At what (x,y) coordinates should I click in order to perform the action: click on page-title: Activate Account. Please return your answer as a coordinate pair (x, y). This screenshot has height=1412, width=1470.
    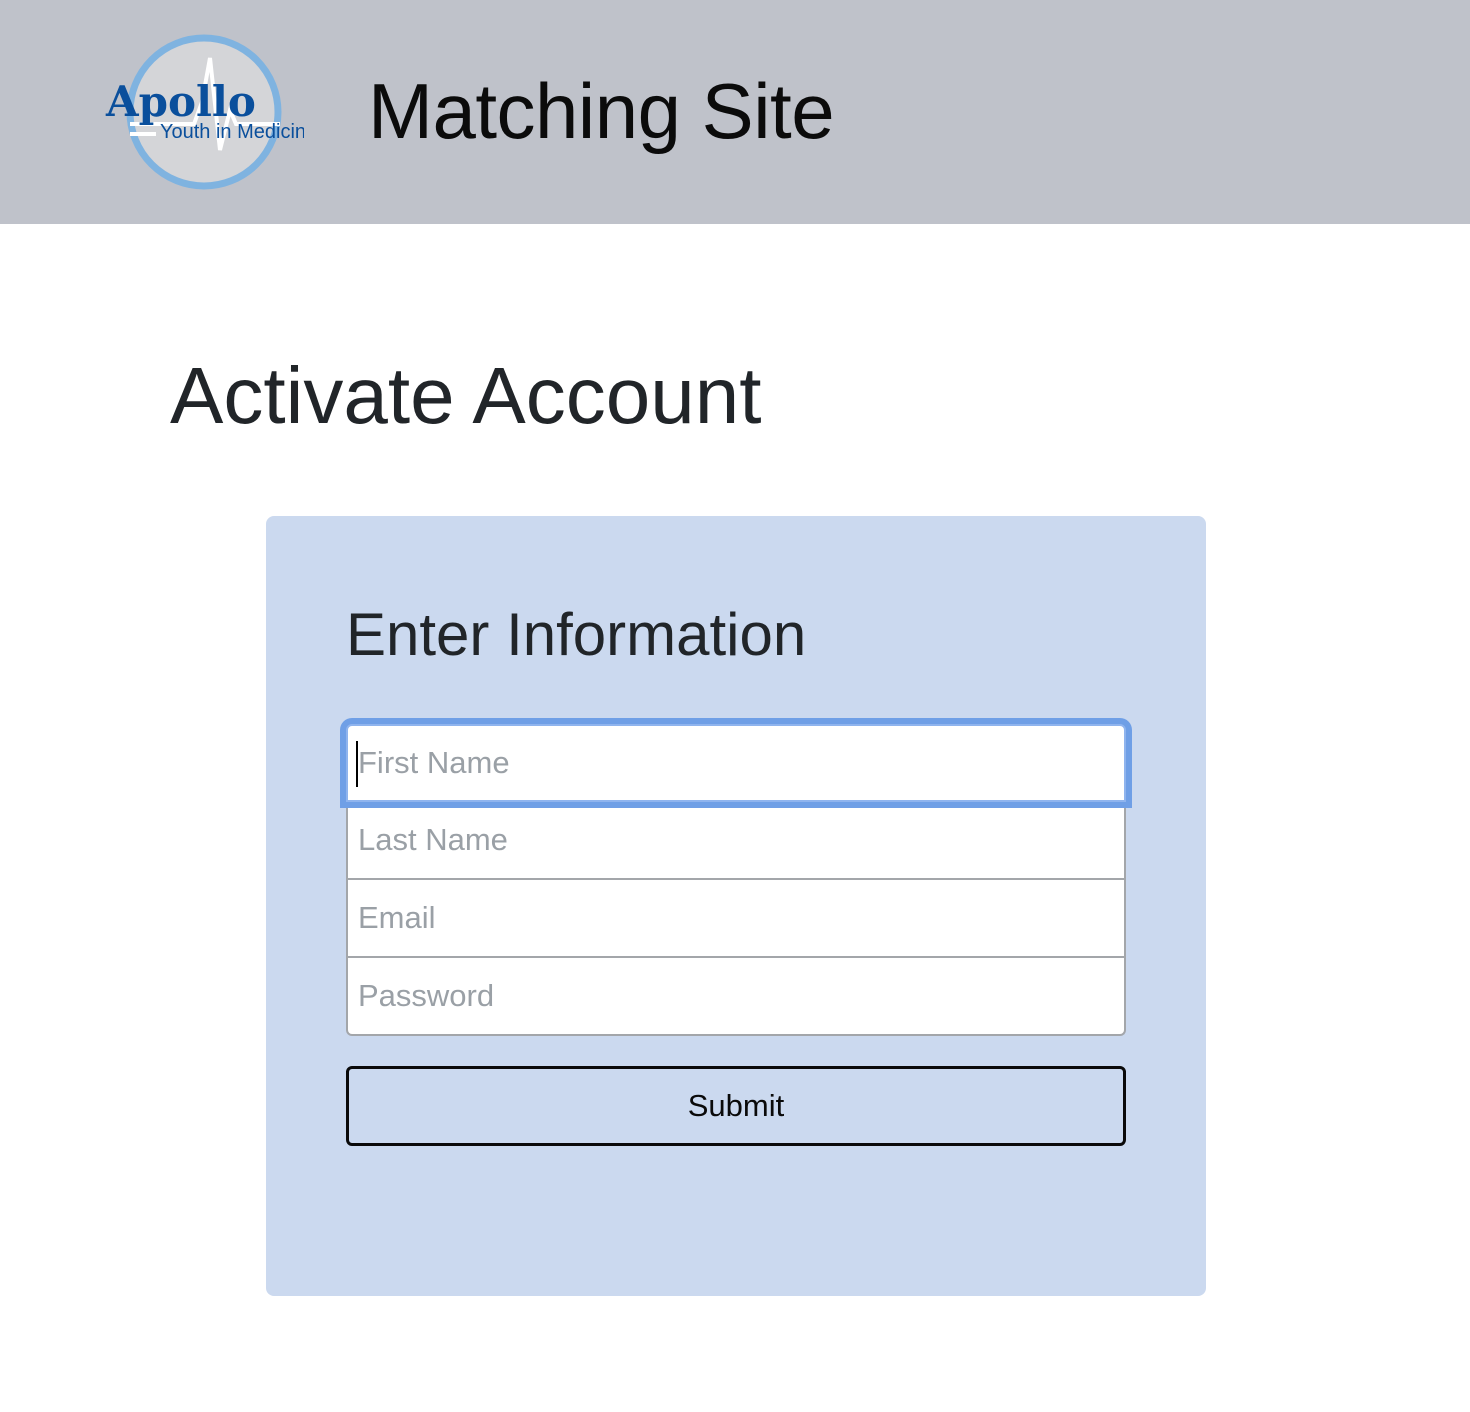
    Looking at the image, I should click on (466, 395).